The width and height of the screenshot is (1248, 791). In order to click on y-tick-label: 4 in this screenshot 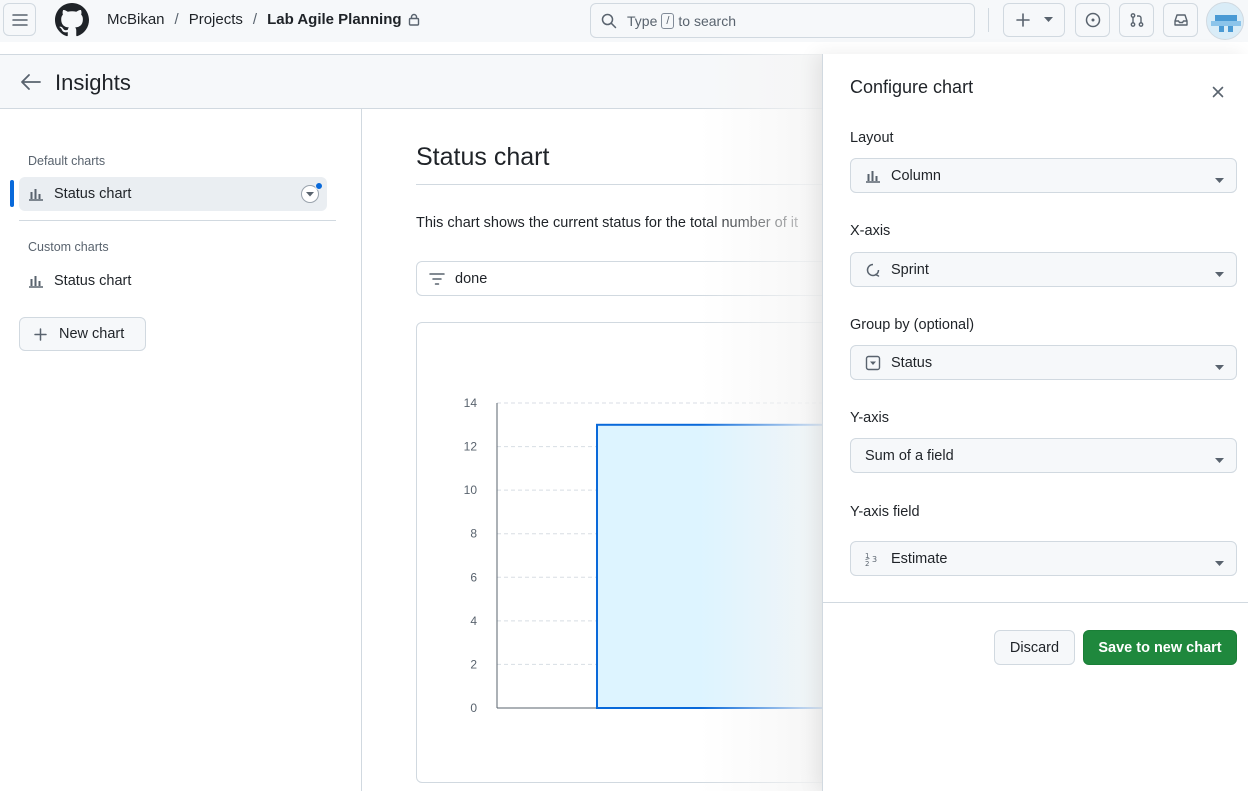, I will do `click(473, 621)`.